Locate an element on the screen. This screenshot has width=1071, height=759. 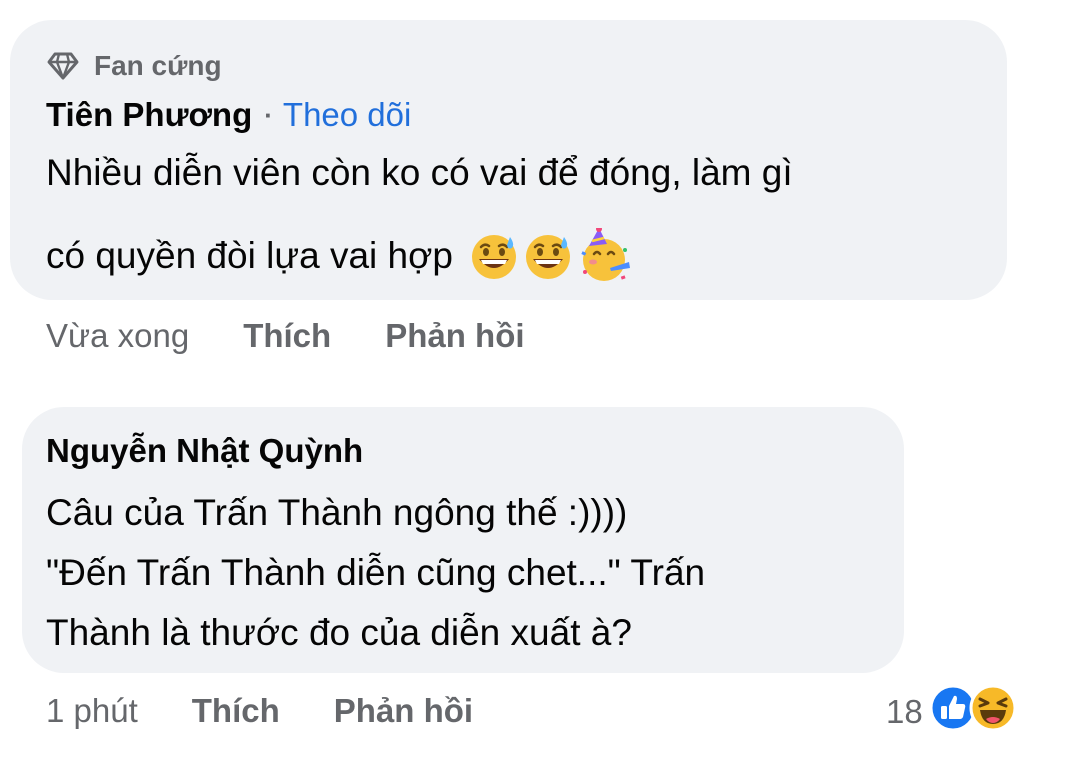
follow-link: Theo dõi is located at coordinates (347, 115).